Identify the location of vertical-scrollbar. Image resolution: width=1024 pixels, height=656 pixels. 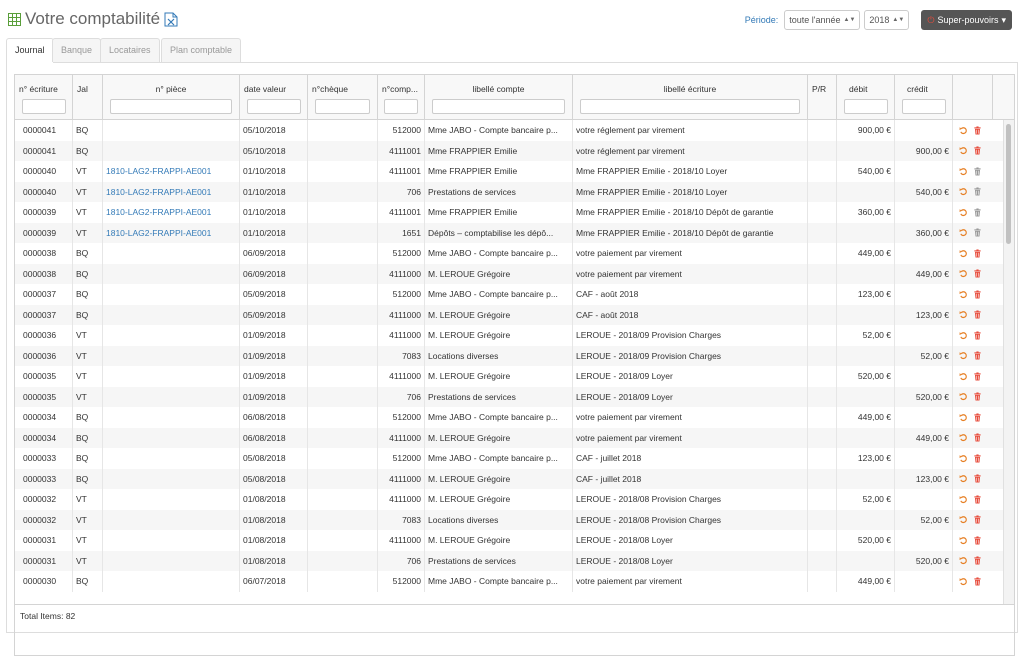
(1008, 362).